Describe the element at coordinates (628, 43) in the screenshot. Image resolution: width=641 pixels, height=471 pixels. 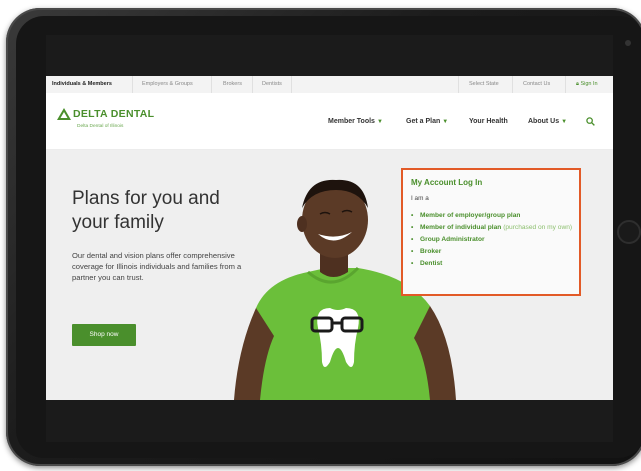
I see `camera-dot` at that location.